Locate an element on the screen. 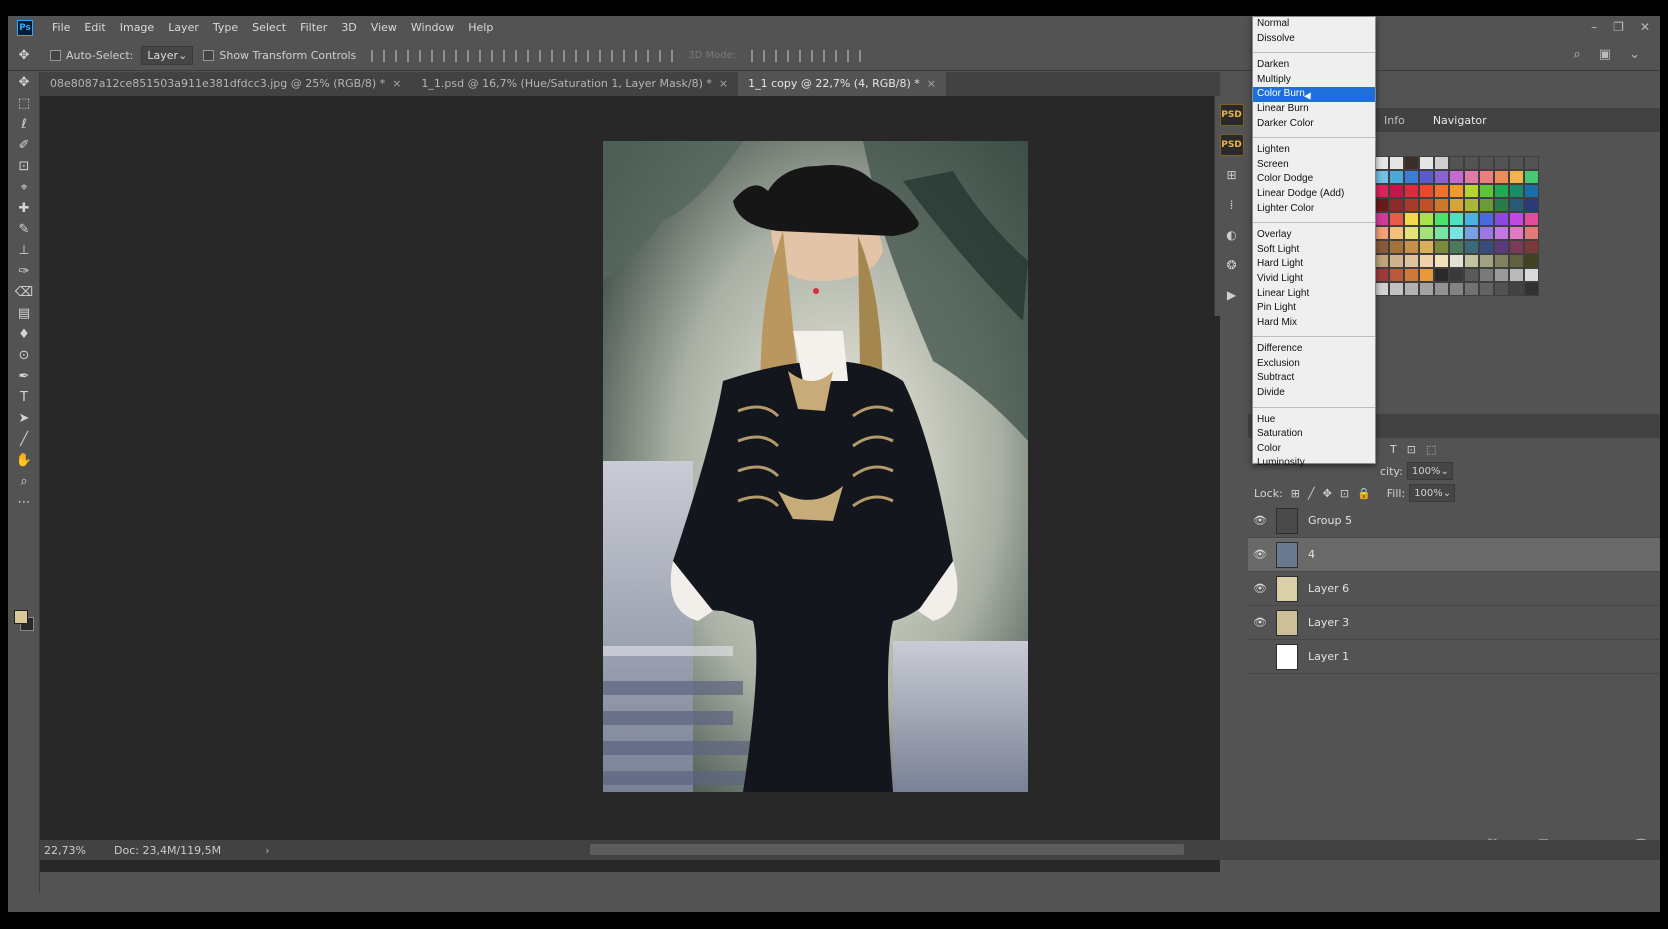 This screenshot has width=1668, height=929. align-left-icon is located at coordinates (450, 55).